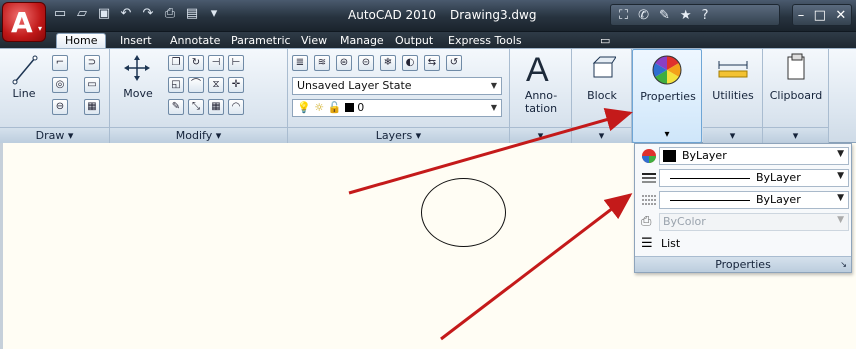 The height and width of the screenshot is (349, 856). What do you see at coordinates (649, 178) in the screenshot?
I see `linetype-icon` at bounding box center [649, 178].